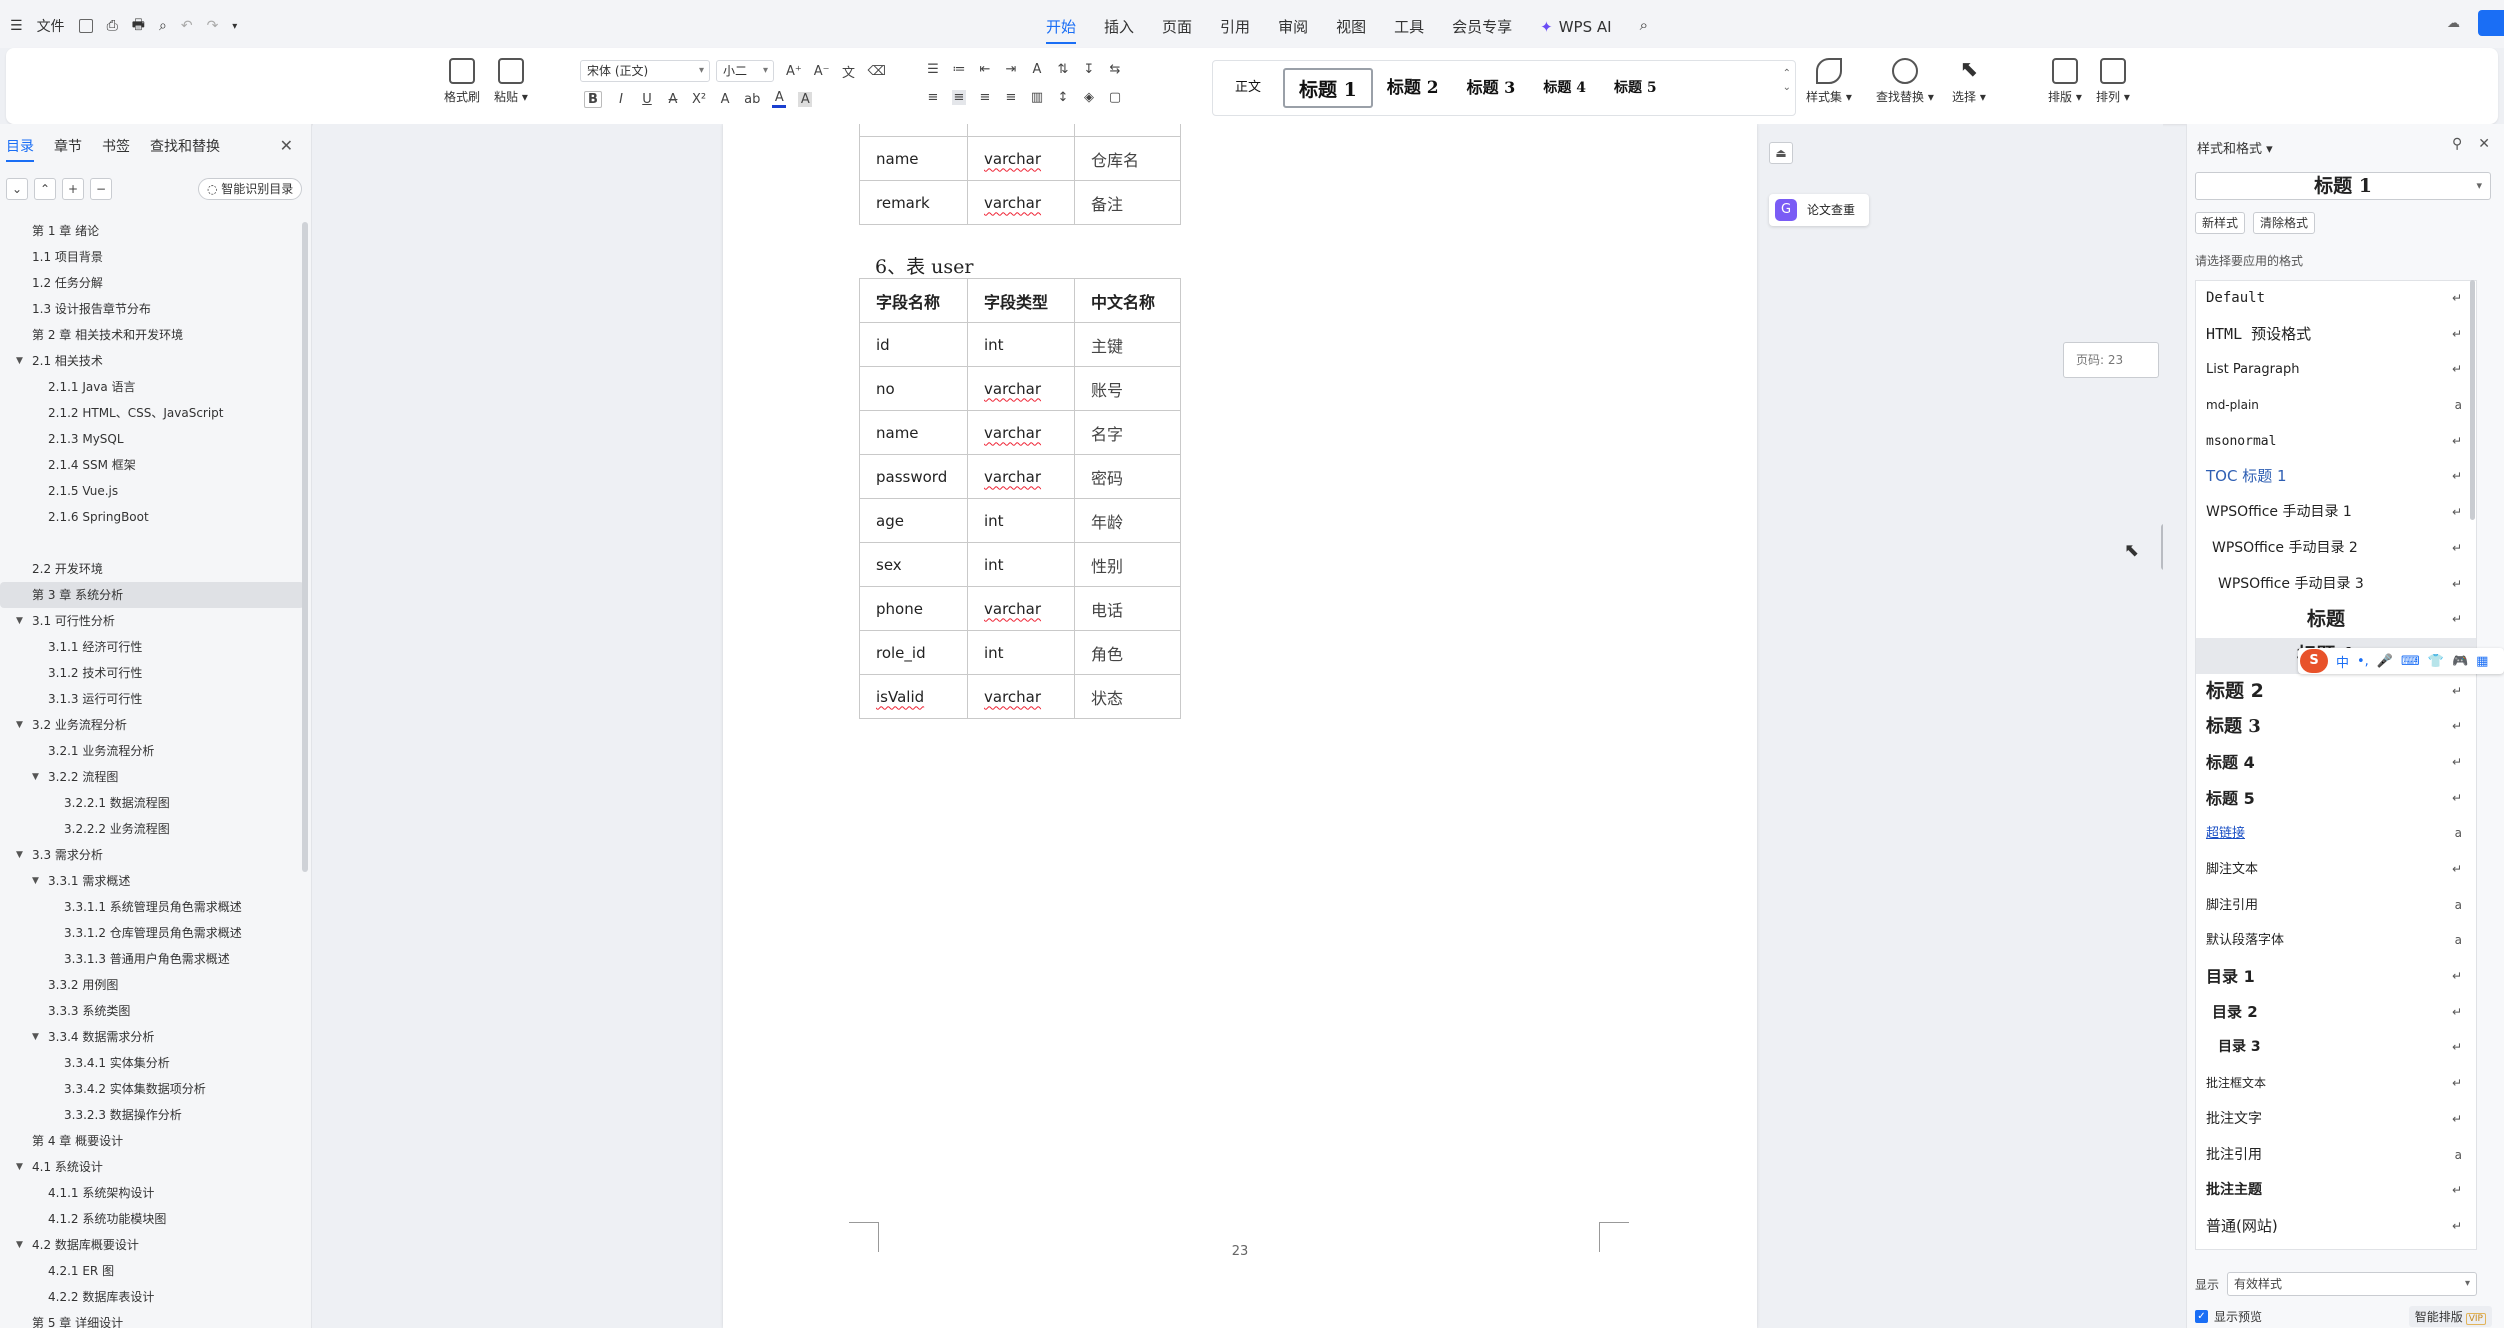  I want to click on toc-item: ▼ 3.1 可行性分析, so click(152, 621).